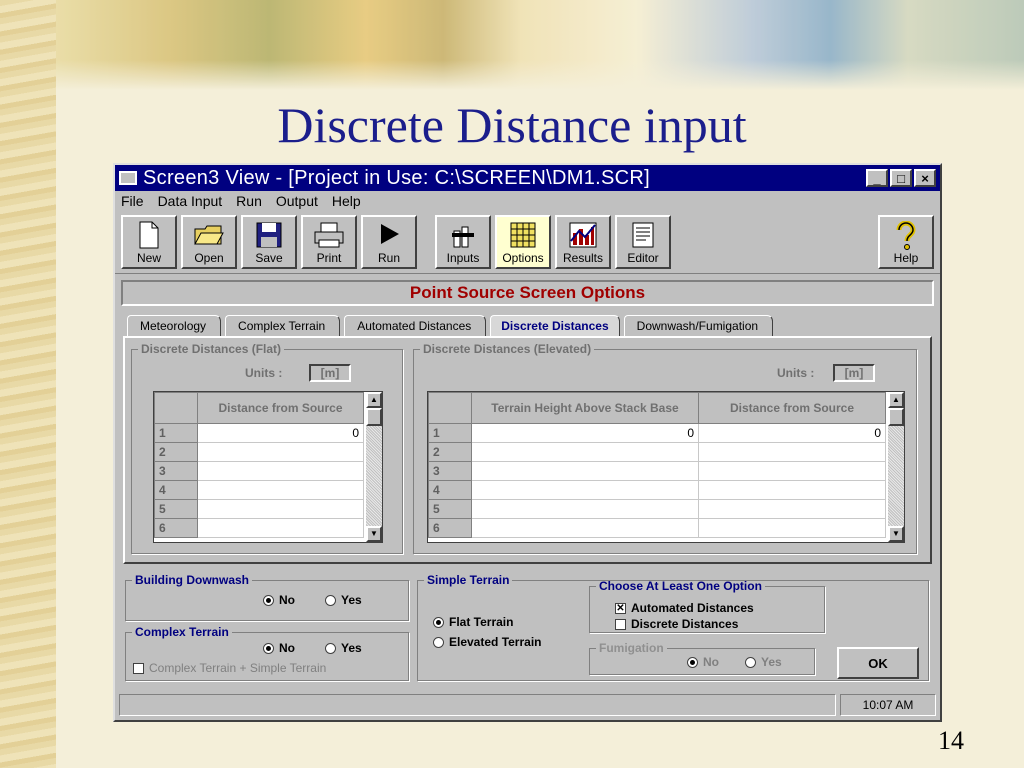 The height and width of the screenshot is (768, 1024). I want to click on new-document-icon, so click(149, 235).